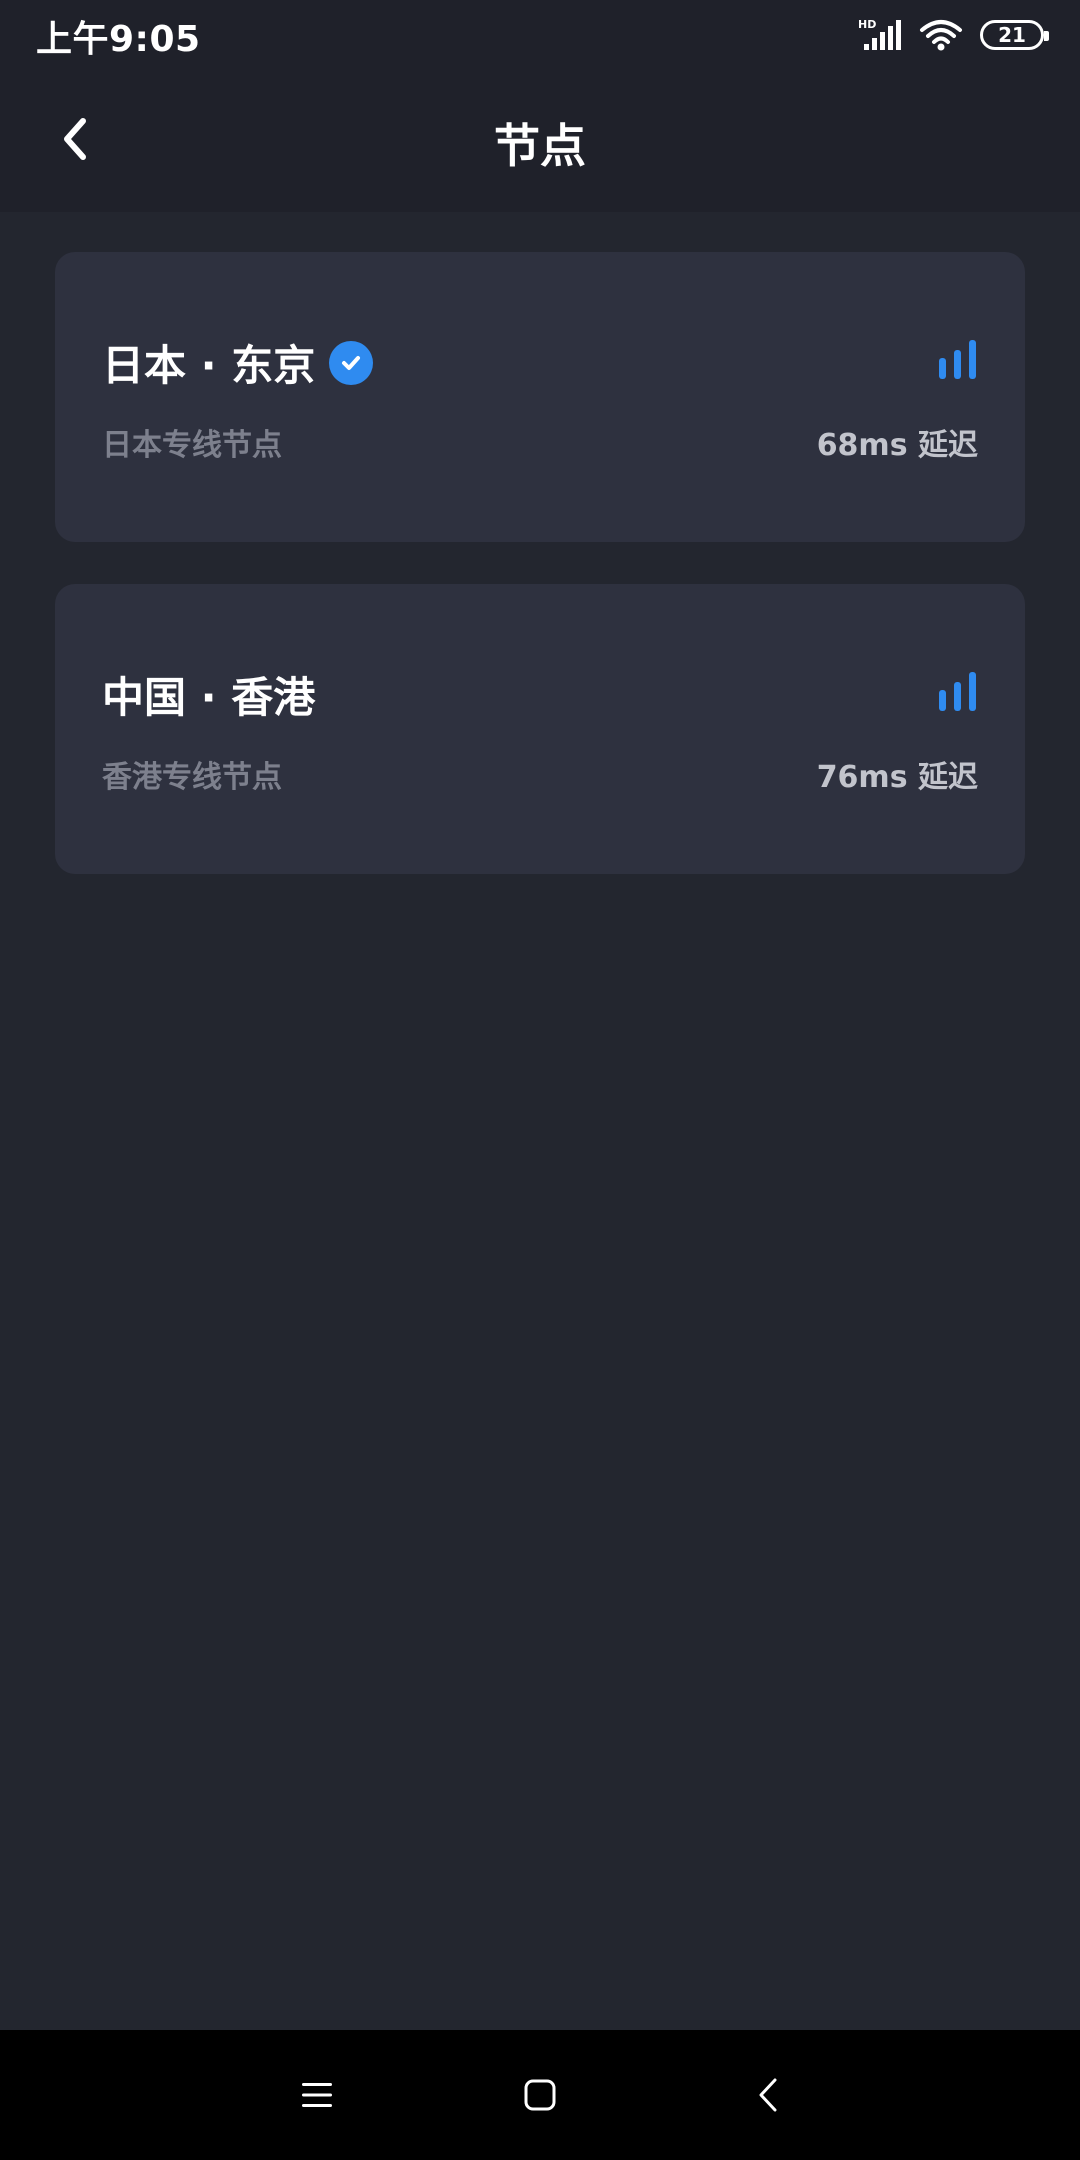 The image size is (1080, 2160). I want to click on menu-icon, so click(317, 2095).